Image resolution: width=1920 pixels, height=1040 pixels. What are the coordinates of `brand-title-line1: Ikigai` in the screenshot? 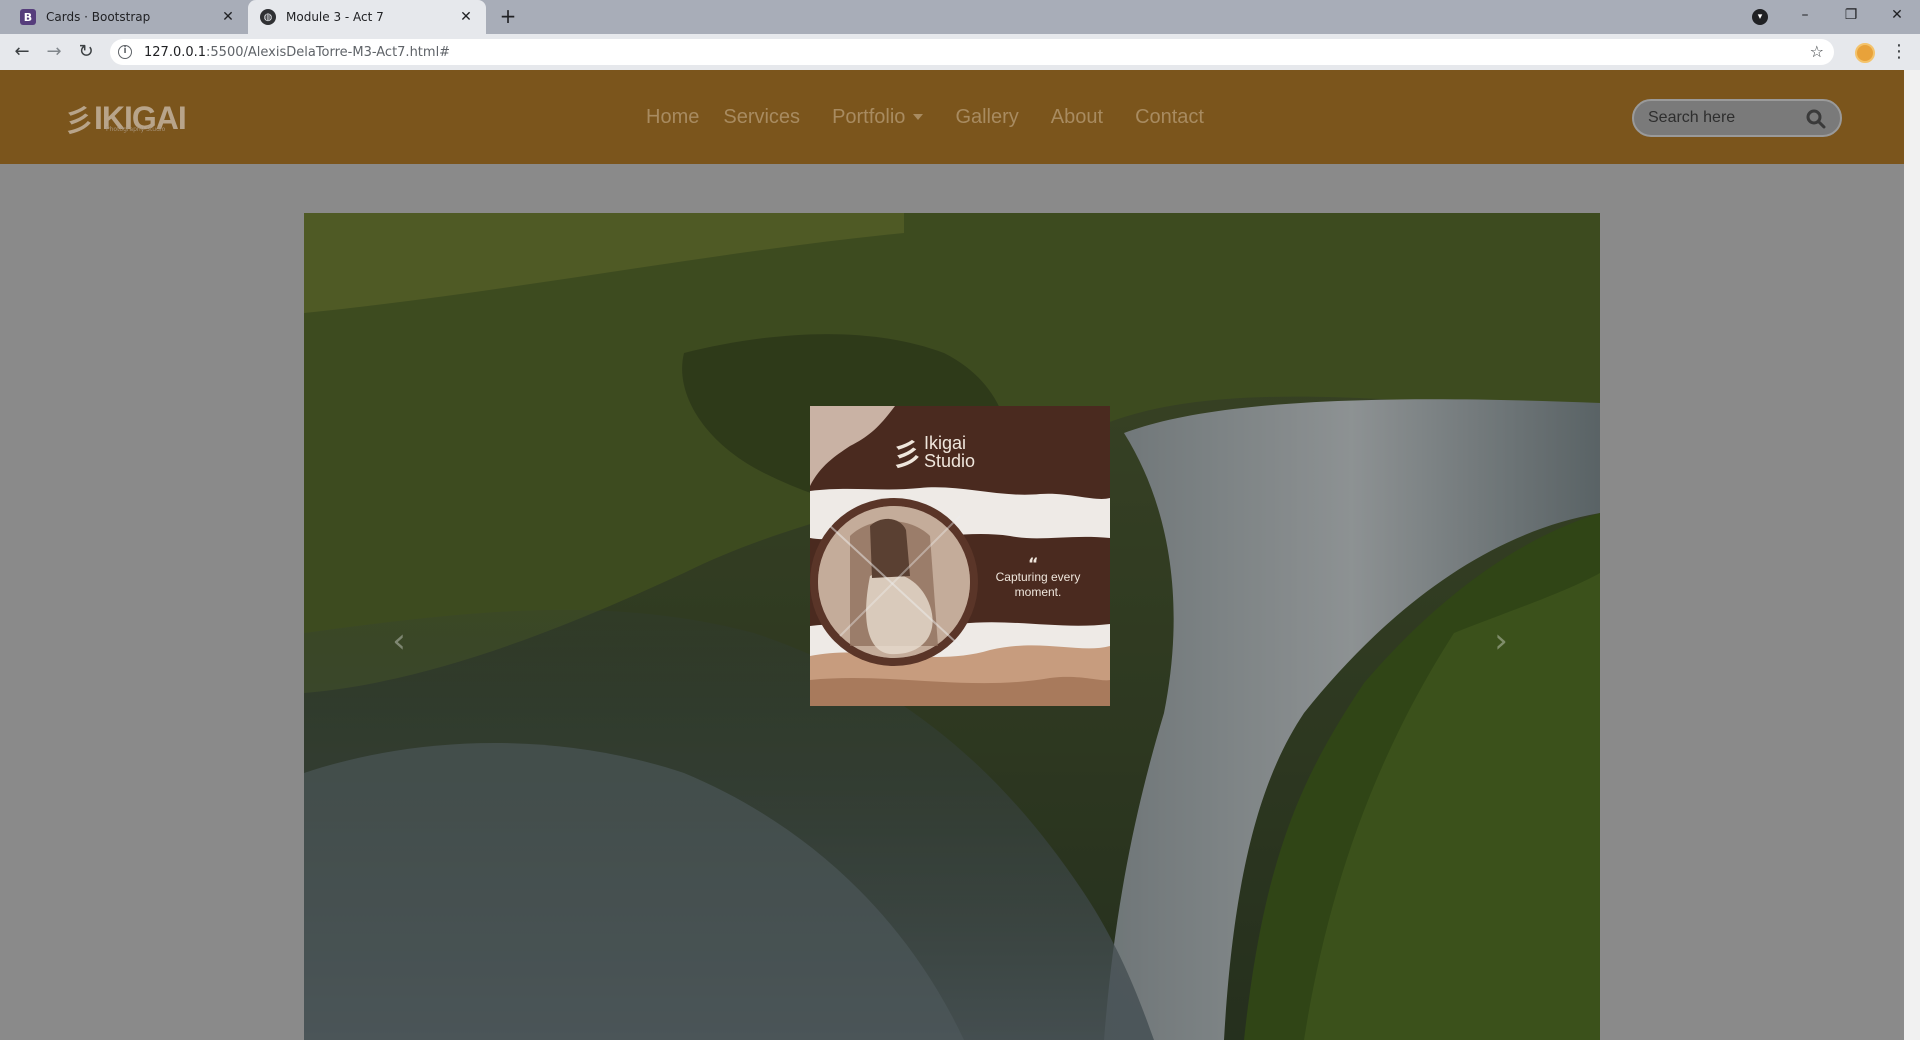 It's located at (945, 443).